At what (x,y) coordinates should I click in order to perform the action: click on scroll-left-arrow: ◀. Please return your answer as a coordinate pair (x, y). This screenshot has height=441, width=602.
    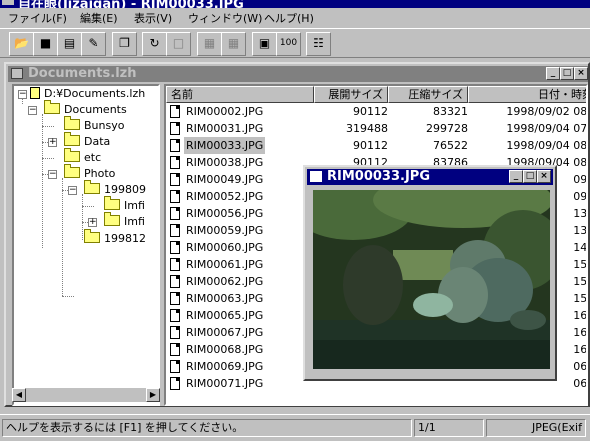
    Looking at the image, I should click on (19, 395).